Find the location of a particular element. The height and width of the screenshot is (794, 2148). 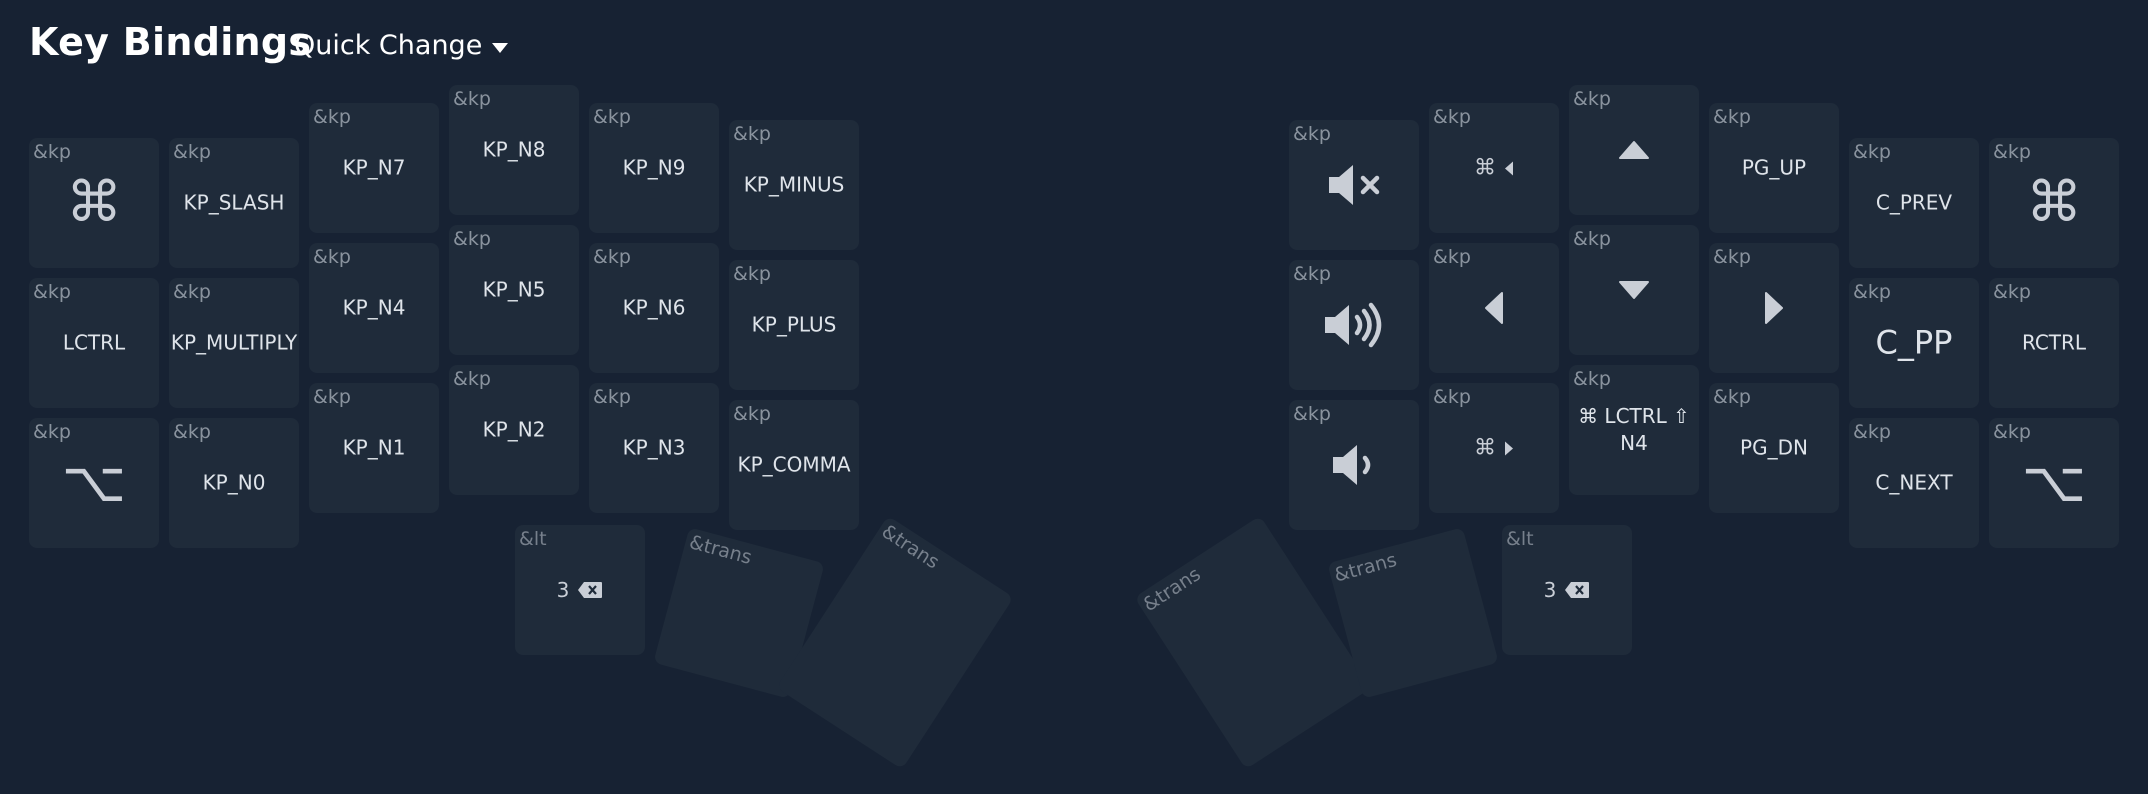

chevron-down-icon is located at coordinates (500, 47).